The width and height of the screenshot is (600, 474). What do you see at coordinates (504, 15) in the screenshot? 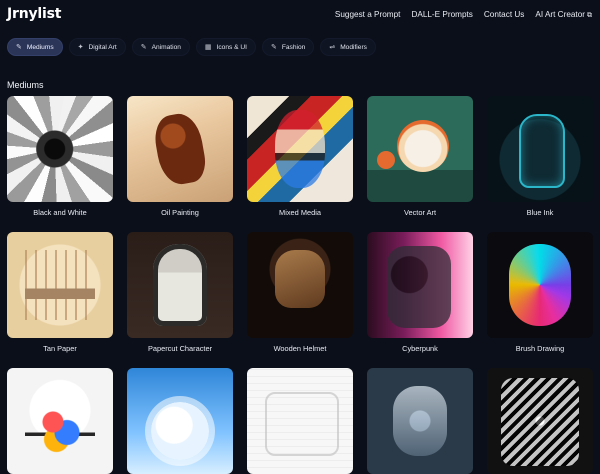
I see `nav-contact-us: Contact Us` at bounding box center [504, 15].